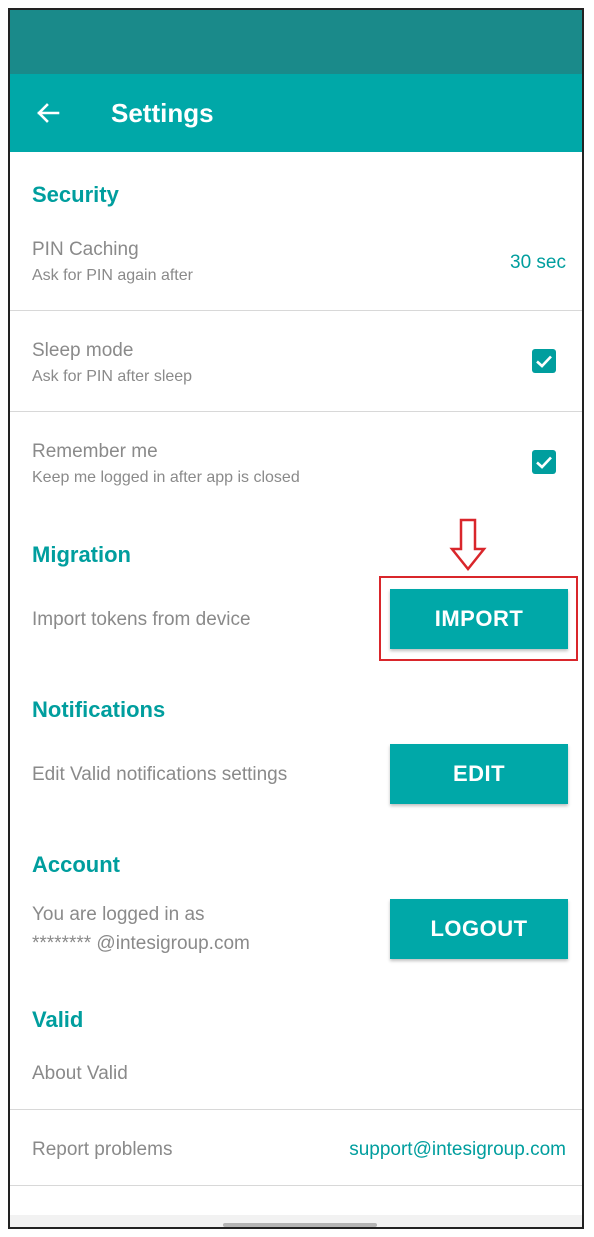 Image resolution: width=594 pixels, height=1237 pixels. What do you see at coordinates (479, 774) in the screenshot?
I see `edit-button: EDIT` at bounding box center [479, 774].